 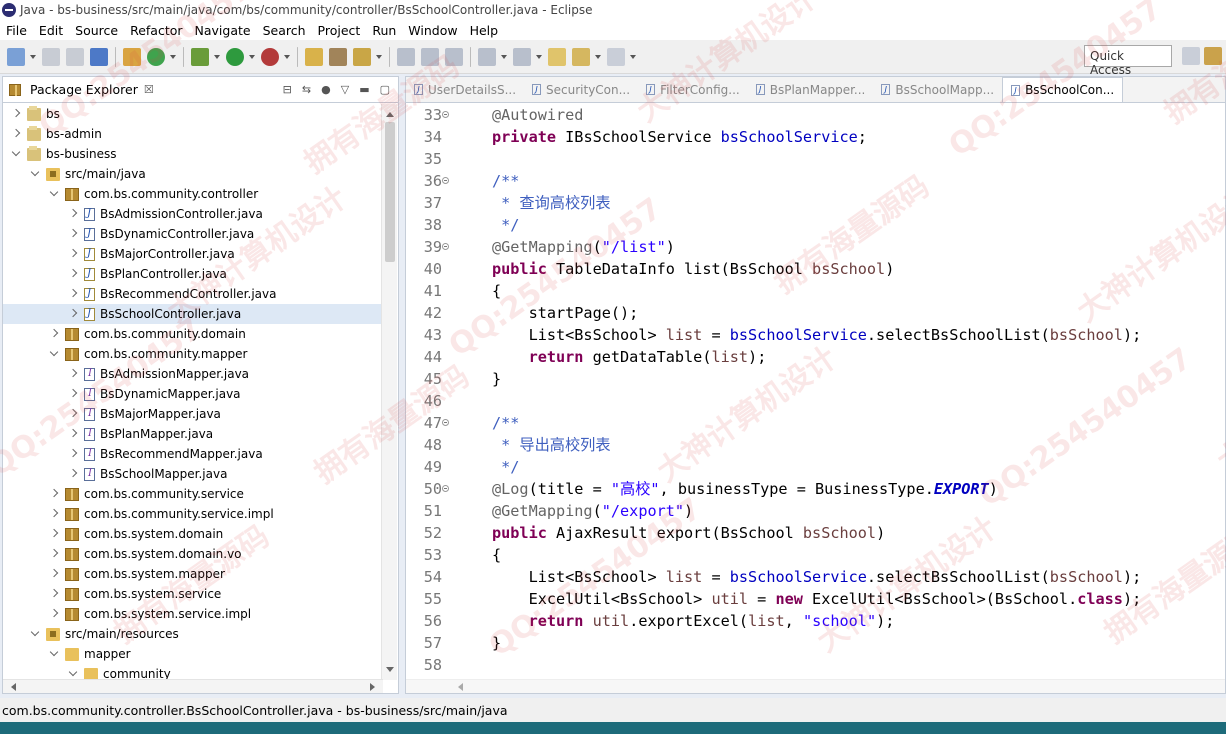 What do you see at coordinates (815, 225) in the screenshot?
I see `code-line: 38 */` at bounding box center [815, 225].